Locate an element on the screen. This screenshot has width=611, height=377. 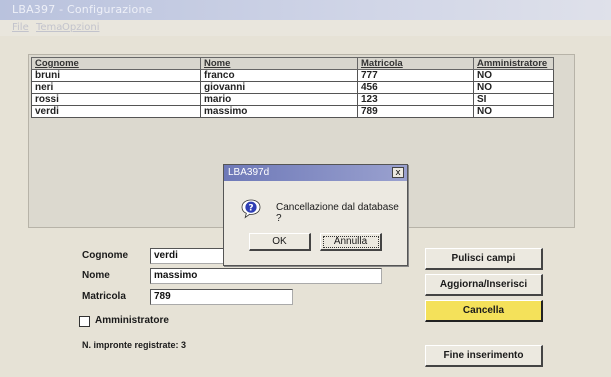
nome-field: massimo is located at coordinates (266, 276).